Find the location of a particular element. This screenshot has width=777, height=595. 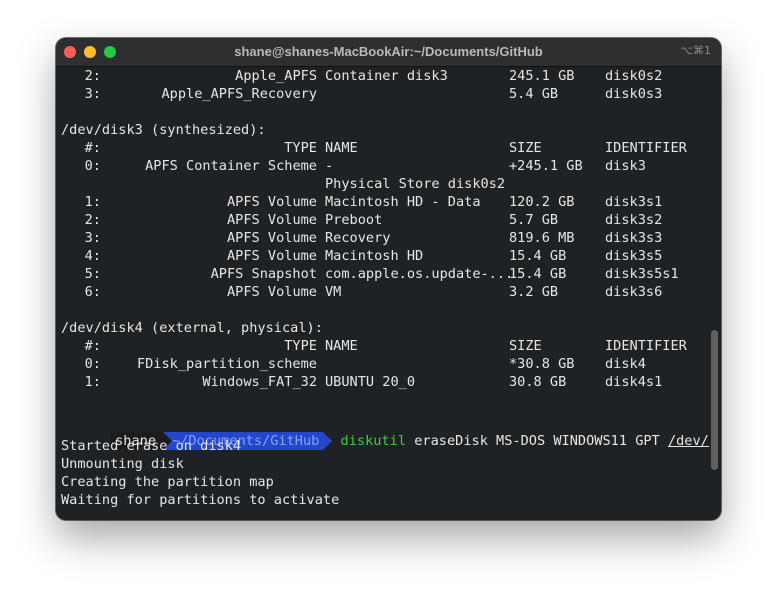

partition-name: Recovery is located at coordinates (358, 238).